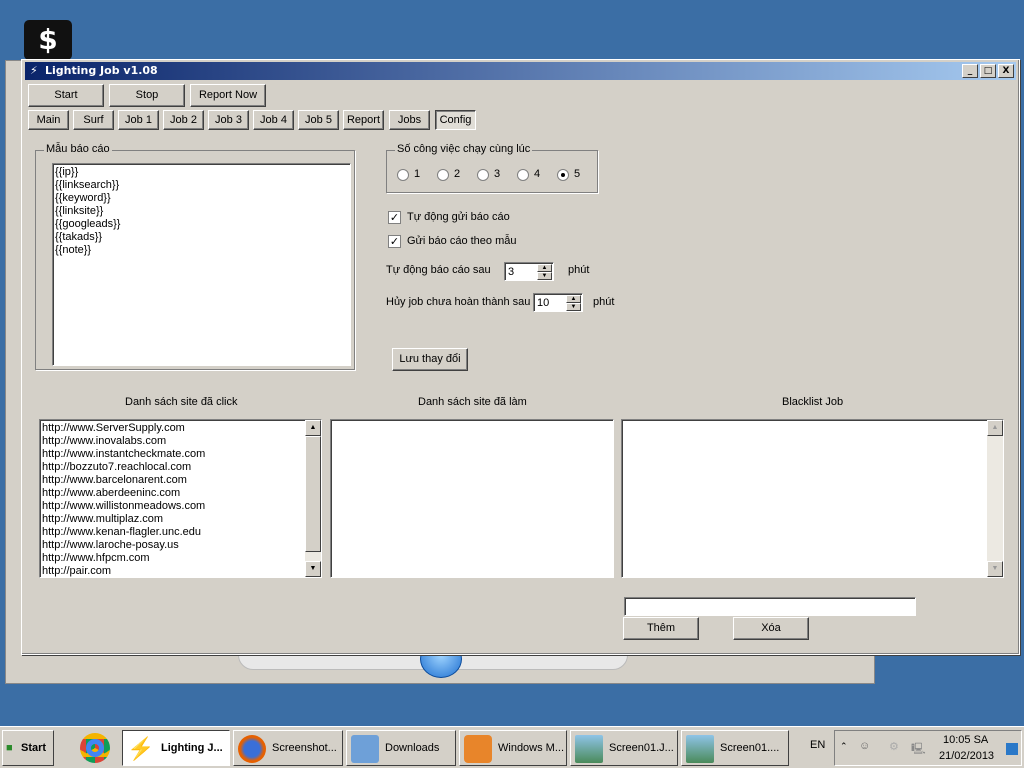 Image resolution: width=1024 pixels, height=768 pixels. What do you see at coordinates (180, 519) in the screenshot?
I see `clicked-site-item: http://www.multiplaz.com` at bounding box center [180, 519].